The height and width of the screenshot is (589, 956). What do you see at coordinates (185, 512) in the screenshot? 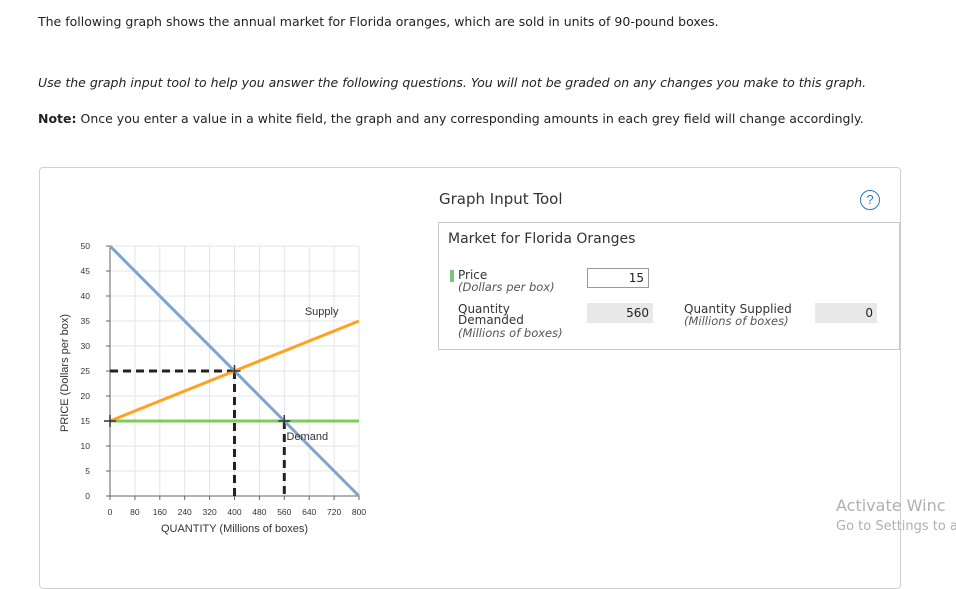
I see `x-tick-label: 240` at bounding box center [185, 512].